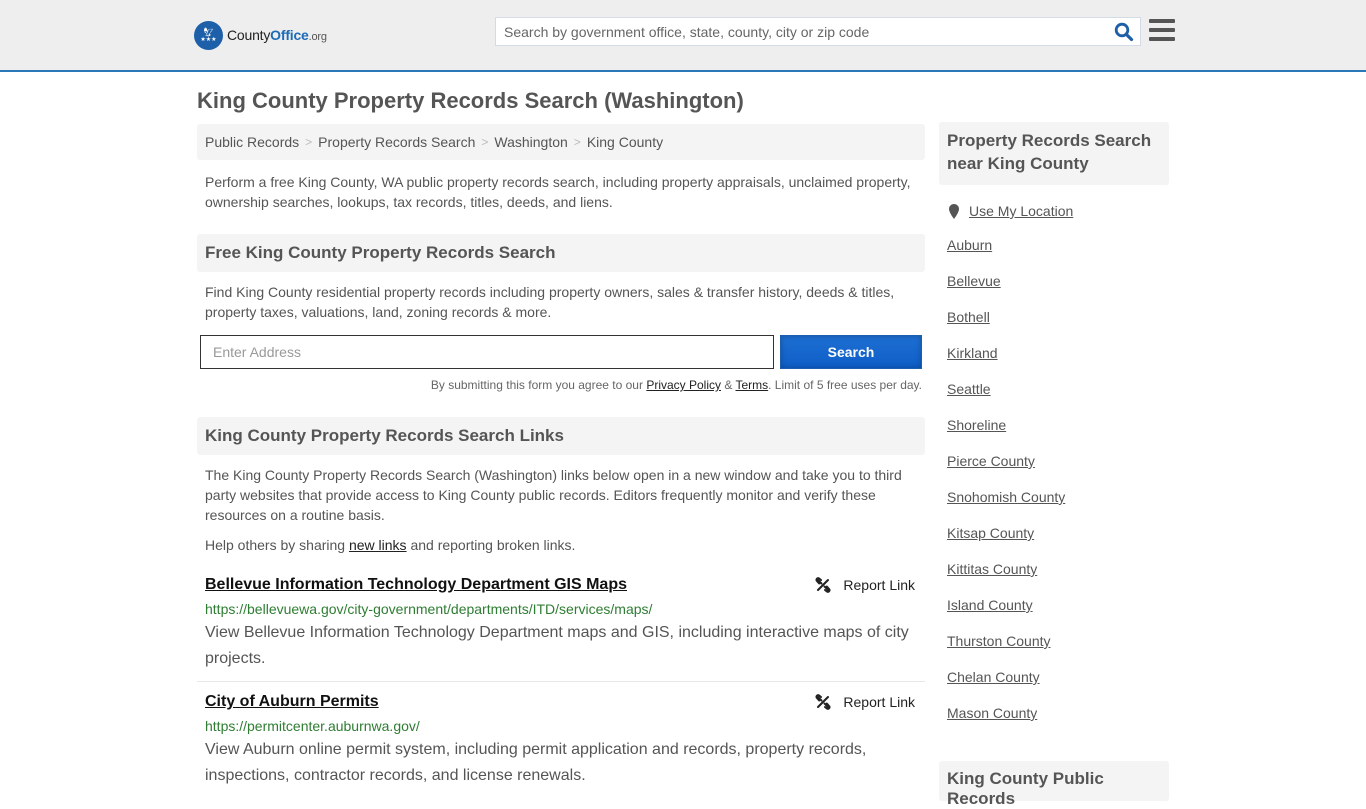  I want to click on address-search-form: Search, so click(561, 352).